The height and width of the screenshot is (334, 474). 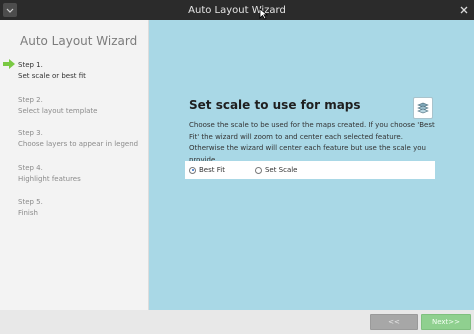 What do you see at coordinates (30, 100) in the screenshot?
I see `step-number: Step 2.` at bounding box center [30, 100].